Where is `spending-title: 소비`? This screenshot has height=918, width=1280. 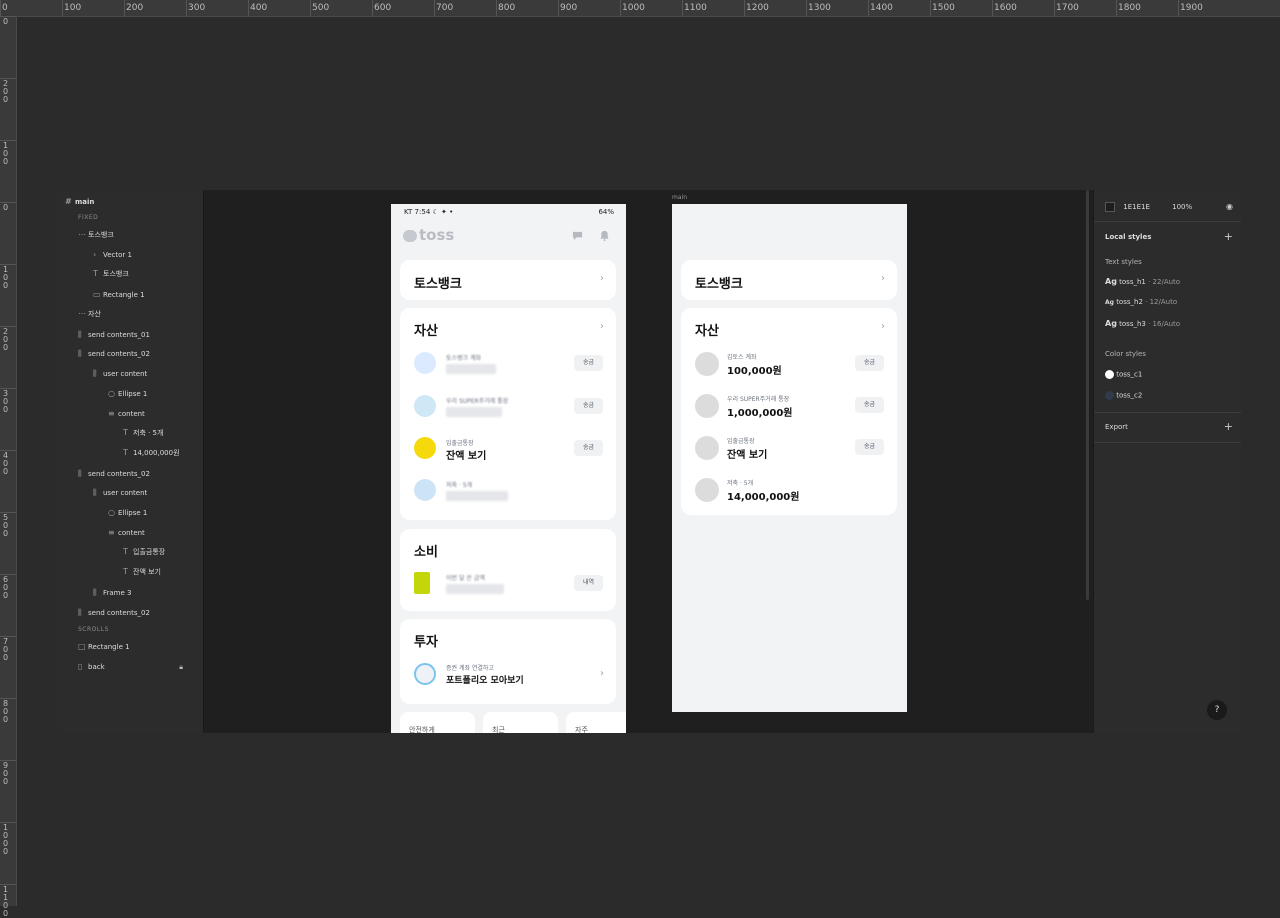
spending-title: 소비 is located at coordinates (426, 552).